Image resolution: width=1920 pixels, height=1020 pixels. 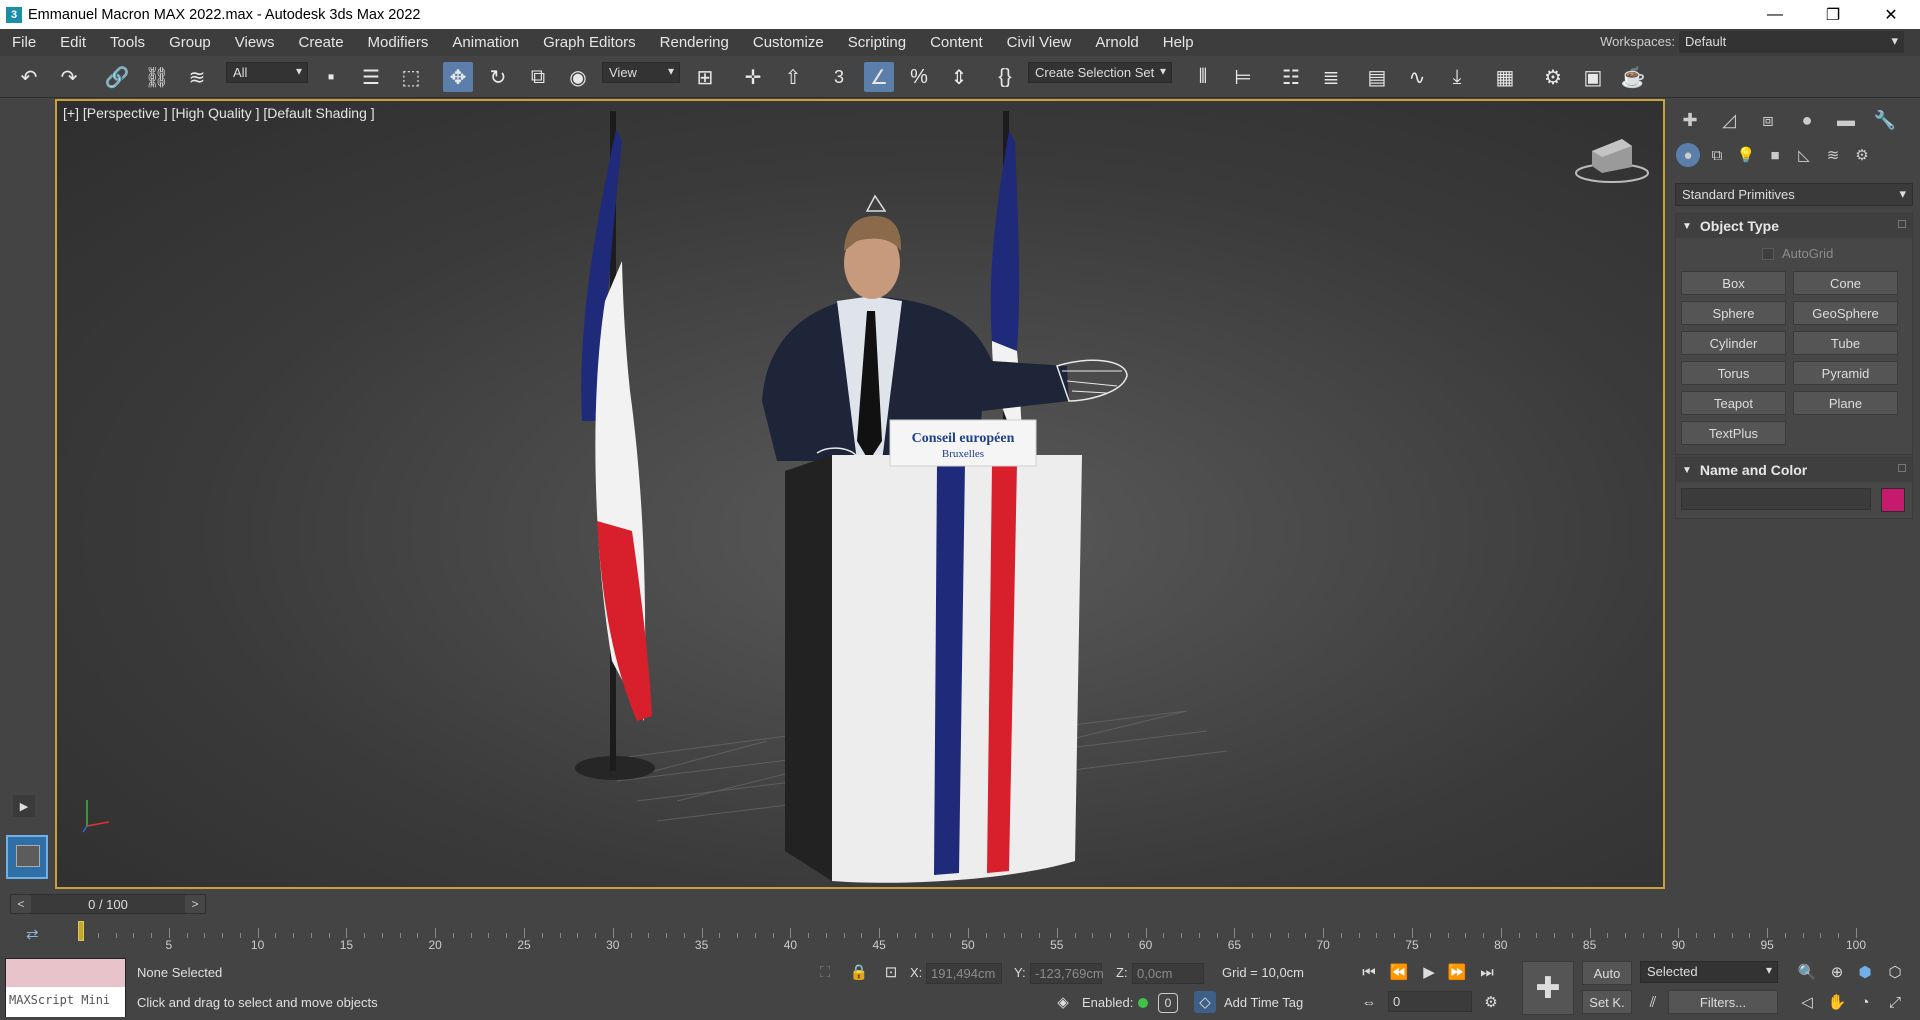 I want to click on shapes-icon: ⧉, so click(x=1717, y=155).